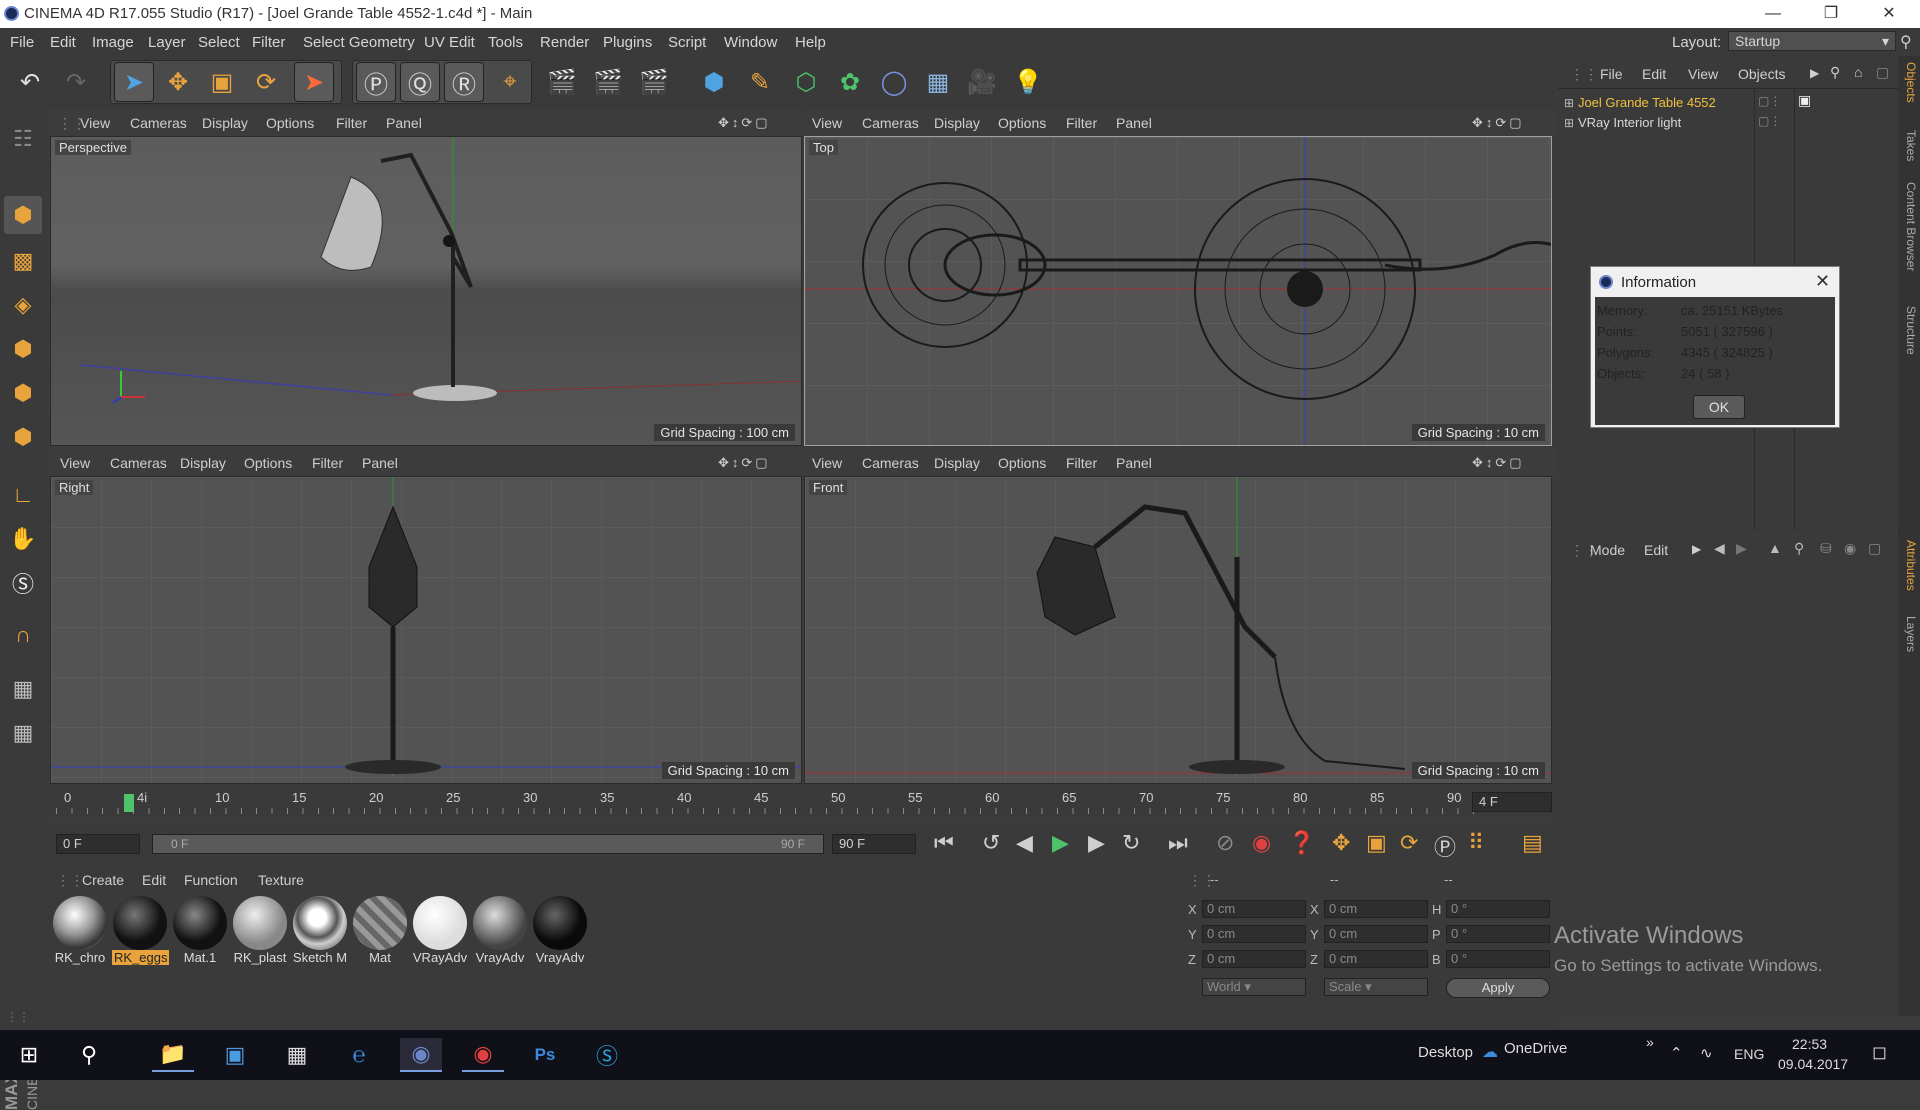 The image size is (1920, 1110). What do you see at coordinates (1301, 843) in the screenshot?
I see `keyframe-selection-icon: ❓` at bounding box center [1301, 843].